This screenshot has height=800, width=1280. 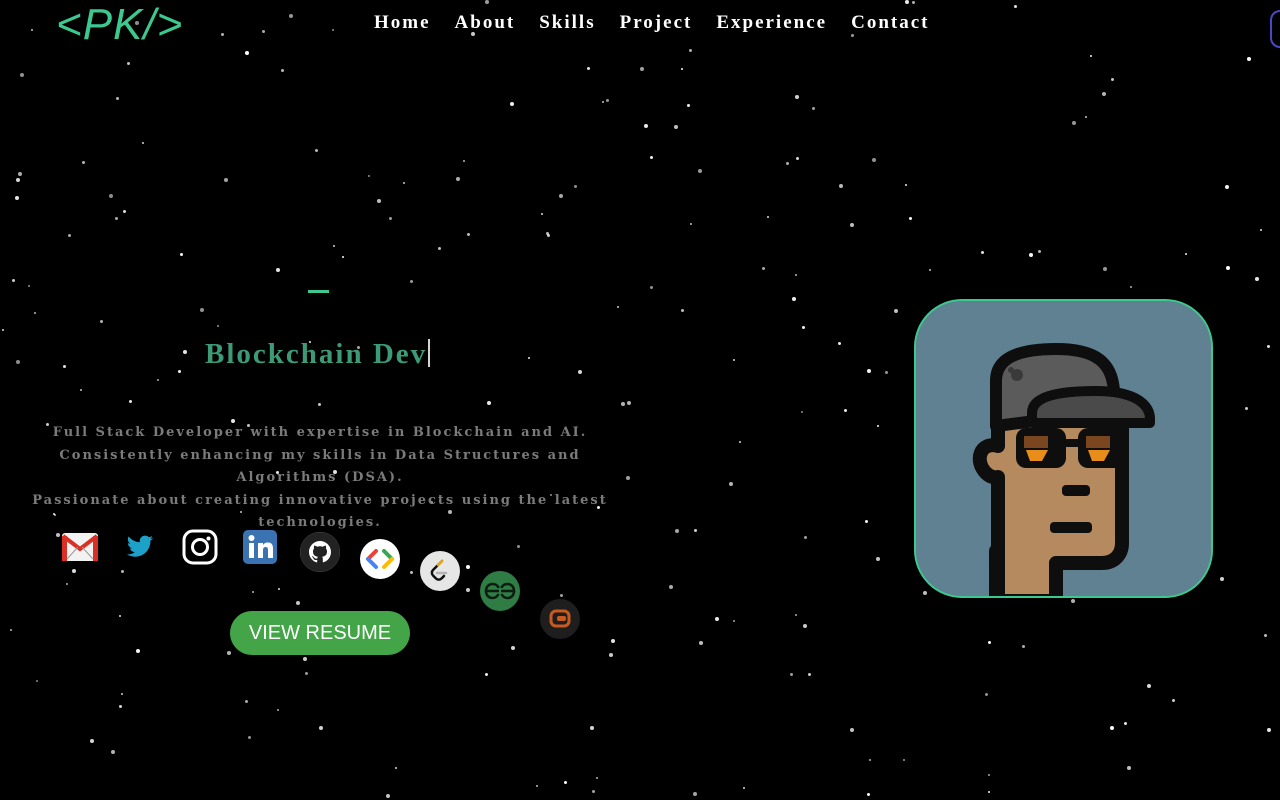 I want to click on instagram-icon, so click(x=200, y=547).